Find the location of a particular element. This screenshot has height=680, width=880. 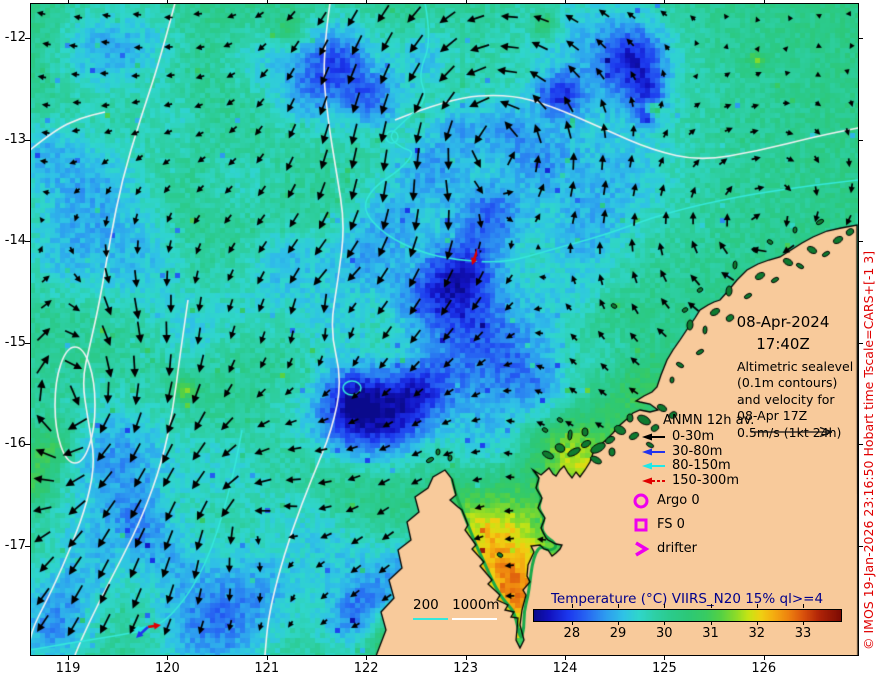

colorbar-tick-label: 31 is located at coordinates (710, 633).